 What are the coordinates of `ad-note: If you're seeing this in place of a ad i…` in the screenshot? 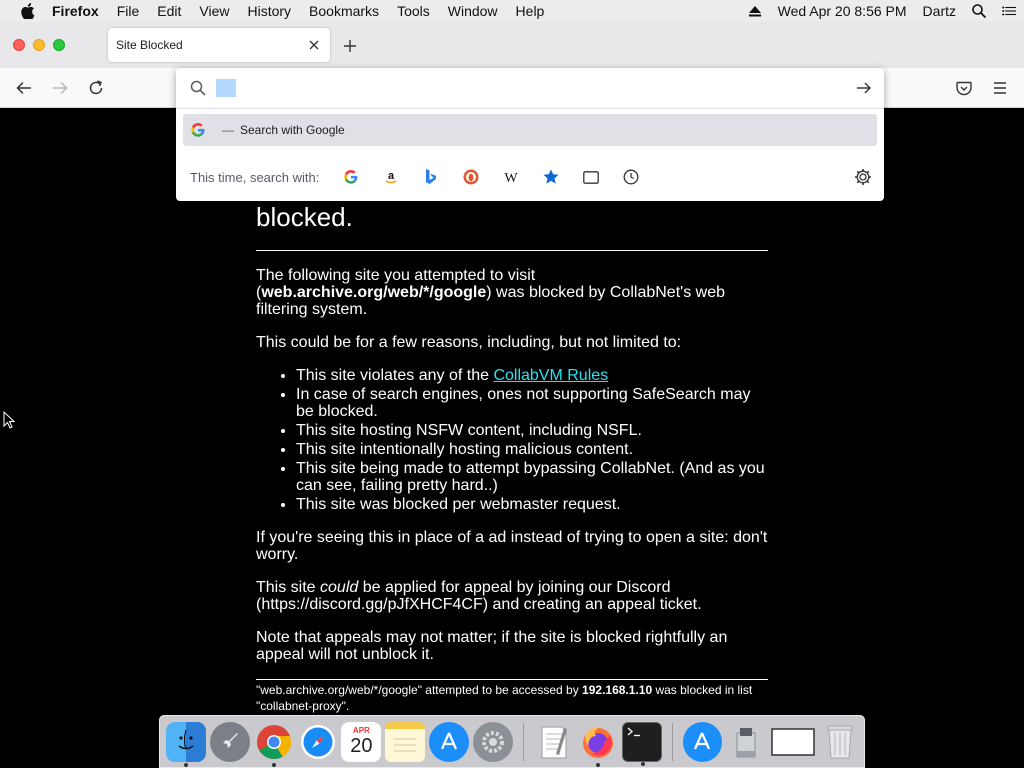 It's located at (512, 546).